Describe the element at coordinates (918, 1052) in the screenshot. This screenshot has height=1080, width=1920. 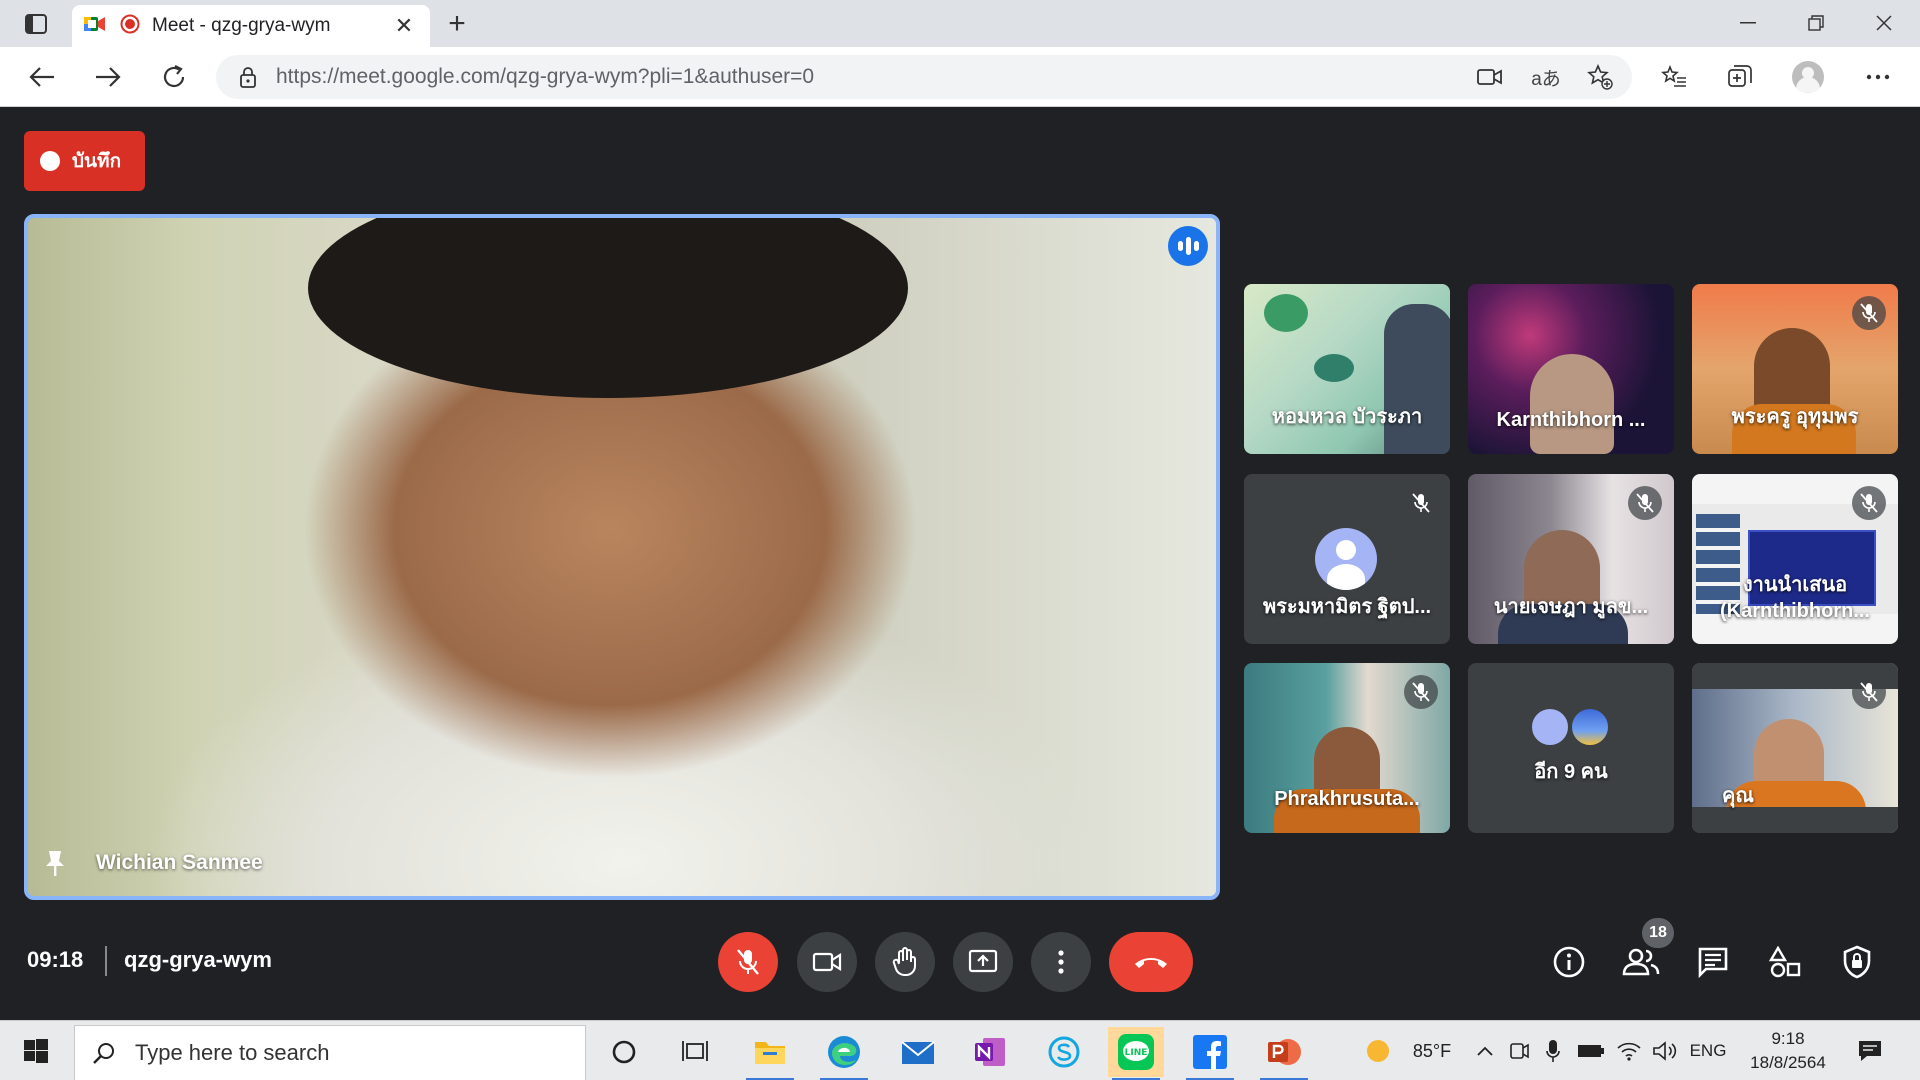
I see `mail-icon` at that location.